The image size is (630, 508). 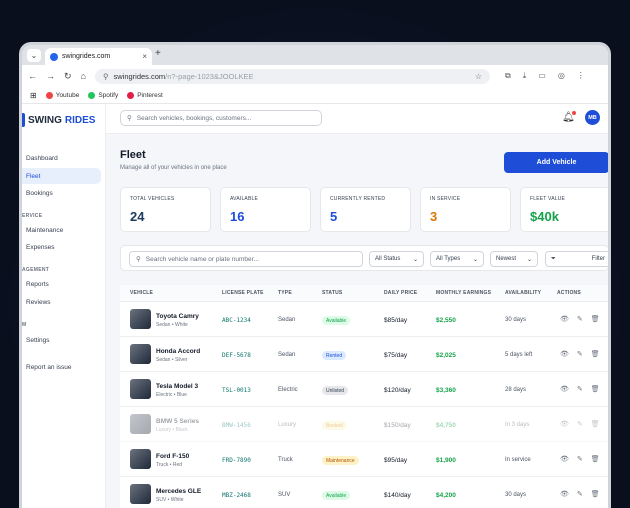 What do you see at coordinates (83, 76) in the screenshot?
I see `home-icon: ⌂` at bounding box center [83, 76].